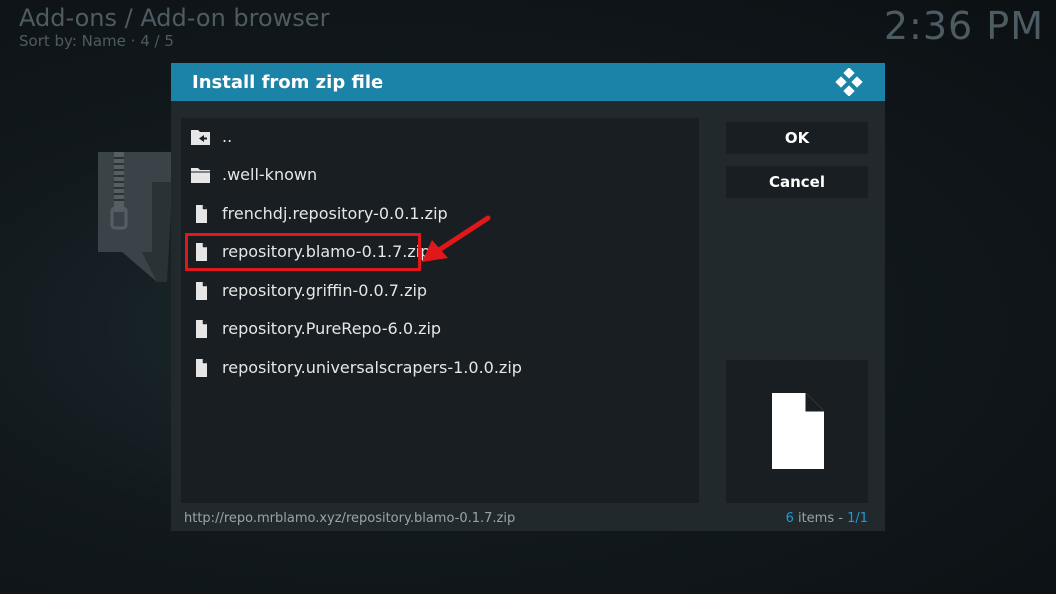  I want to click on list-item-label: .., so click(227, 136).